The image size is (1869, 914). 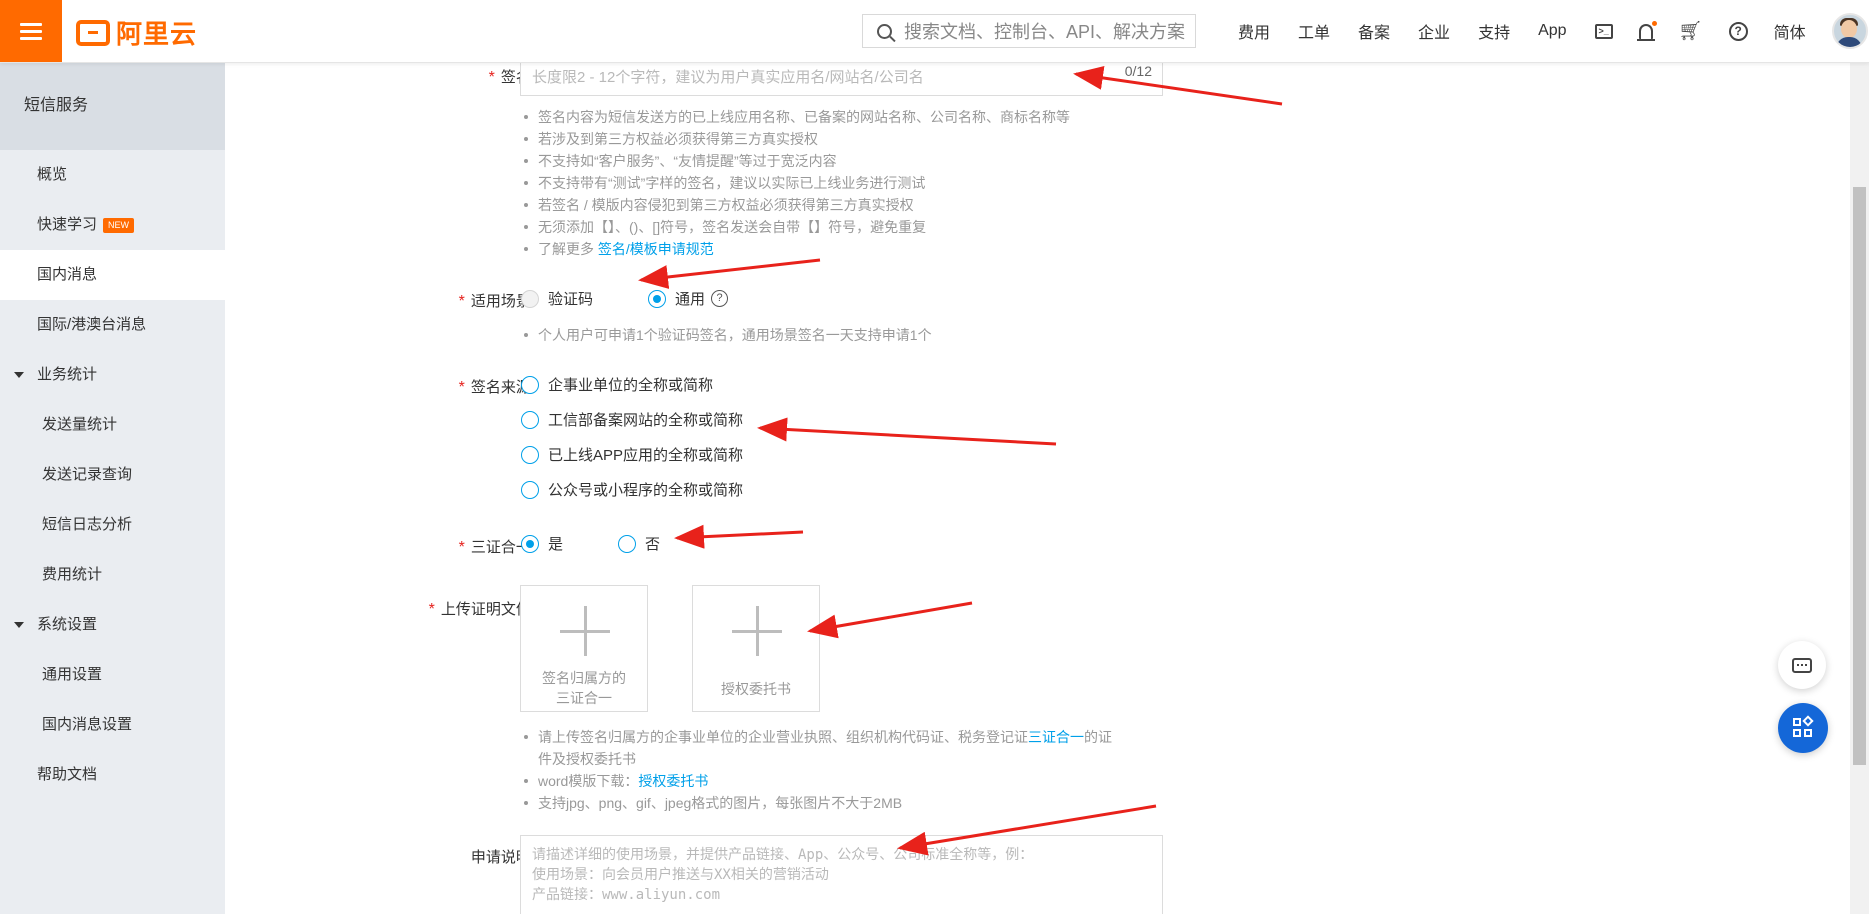 I want to click on scrollbar-thumb, so click(x=1859, y=476).